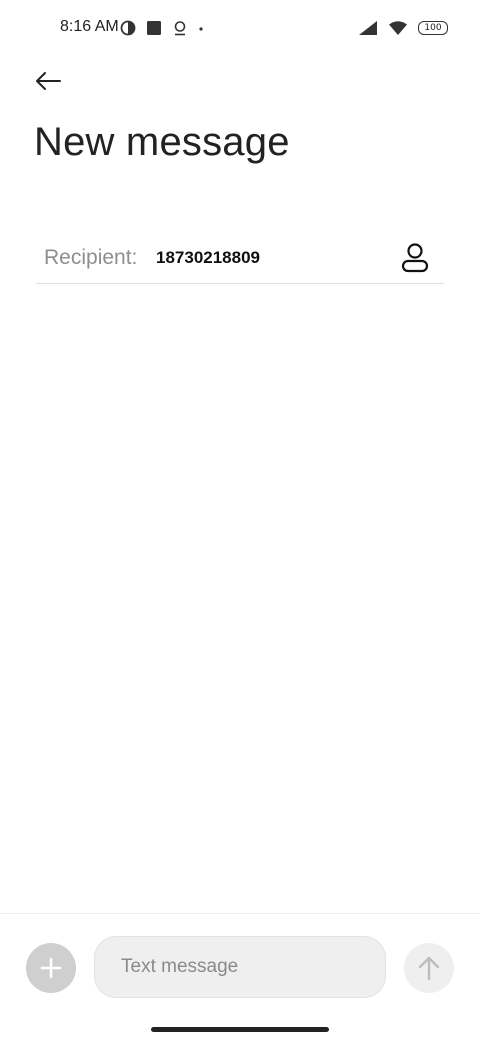  What do you see at coordinates (240, 28) in the screenshot?
I see `status-bar: 8:16 AM 100` at bounding box center [240, 28].